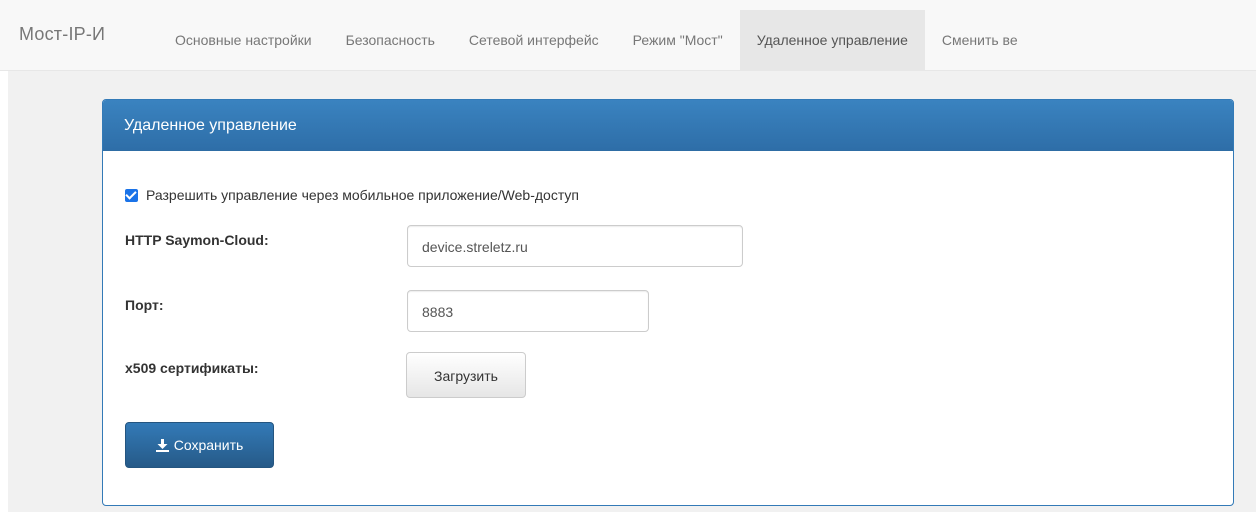  Describe the element at coordinates (192, 368) in the screenshot. I see `x509-certificates-label: x509 сертификаты:` at that location.